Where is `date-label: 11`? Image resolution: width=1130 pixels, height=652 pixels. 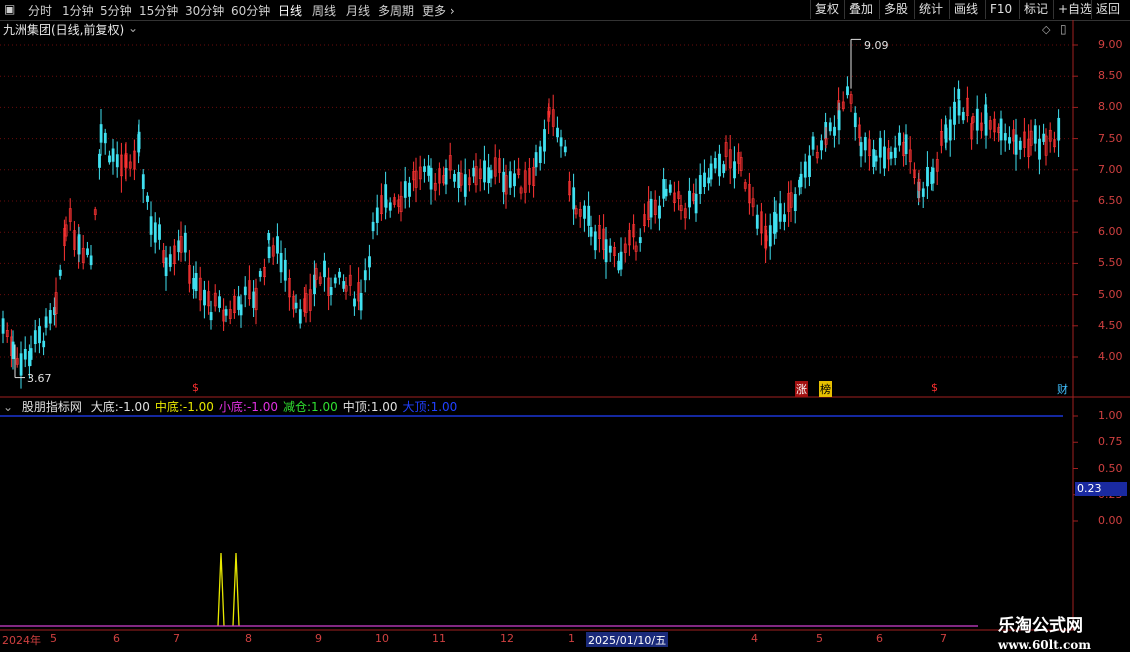
date-label: 11 is located at coordinates (439, 638).